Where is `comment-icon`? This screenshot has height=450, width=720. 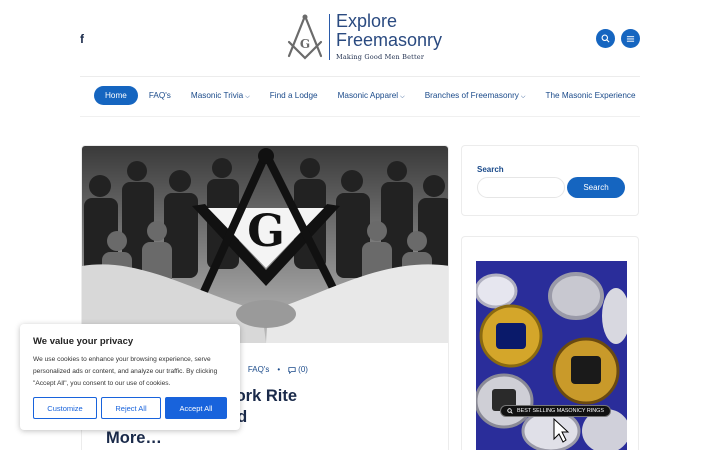 comment-icon is located at coordinates (292, 370).